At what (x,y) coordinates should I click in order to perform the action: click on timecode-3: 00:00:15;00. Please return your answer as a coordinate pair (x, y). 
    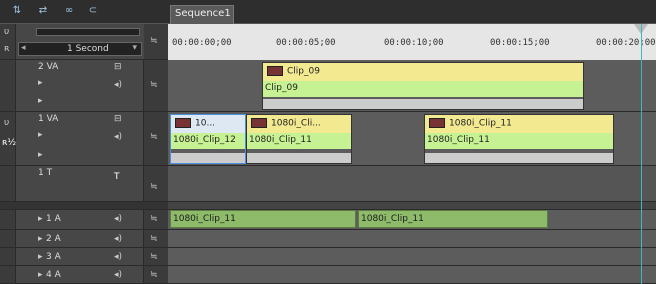
    Looking at the image, I should click on (520, 43).